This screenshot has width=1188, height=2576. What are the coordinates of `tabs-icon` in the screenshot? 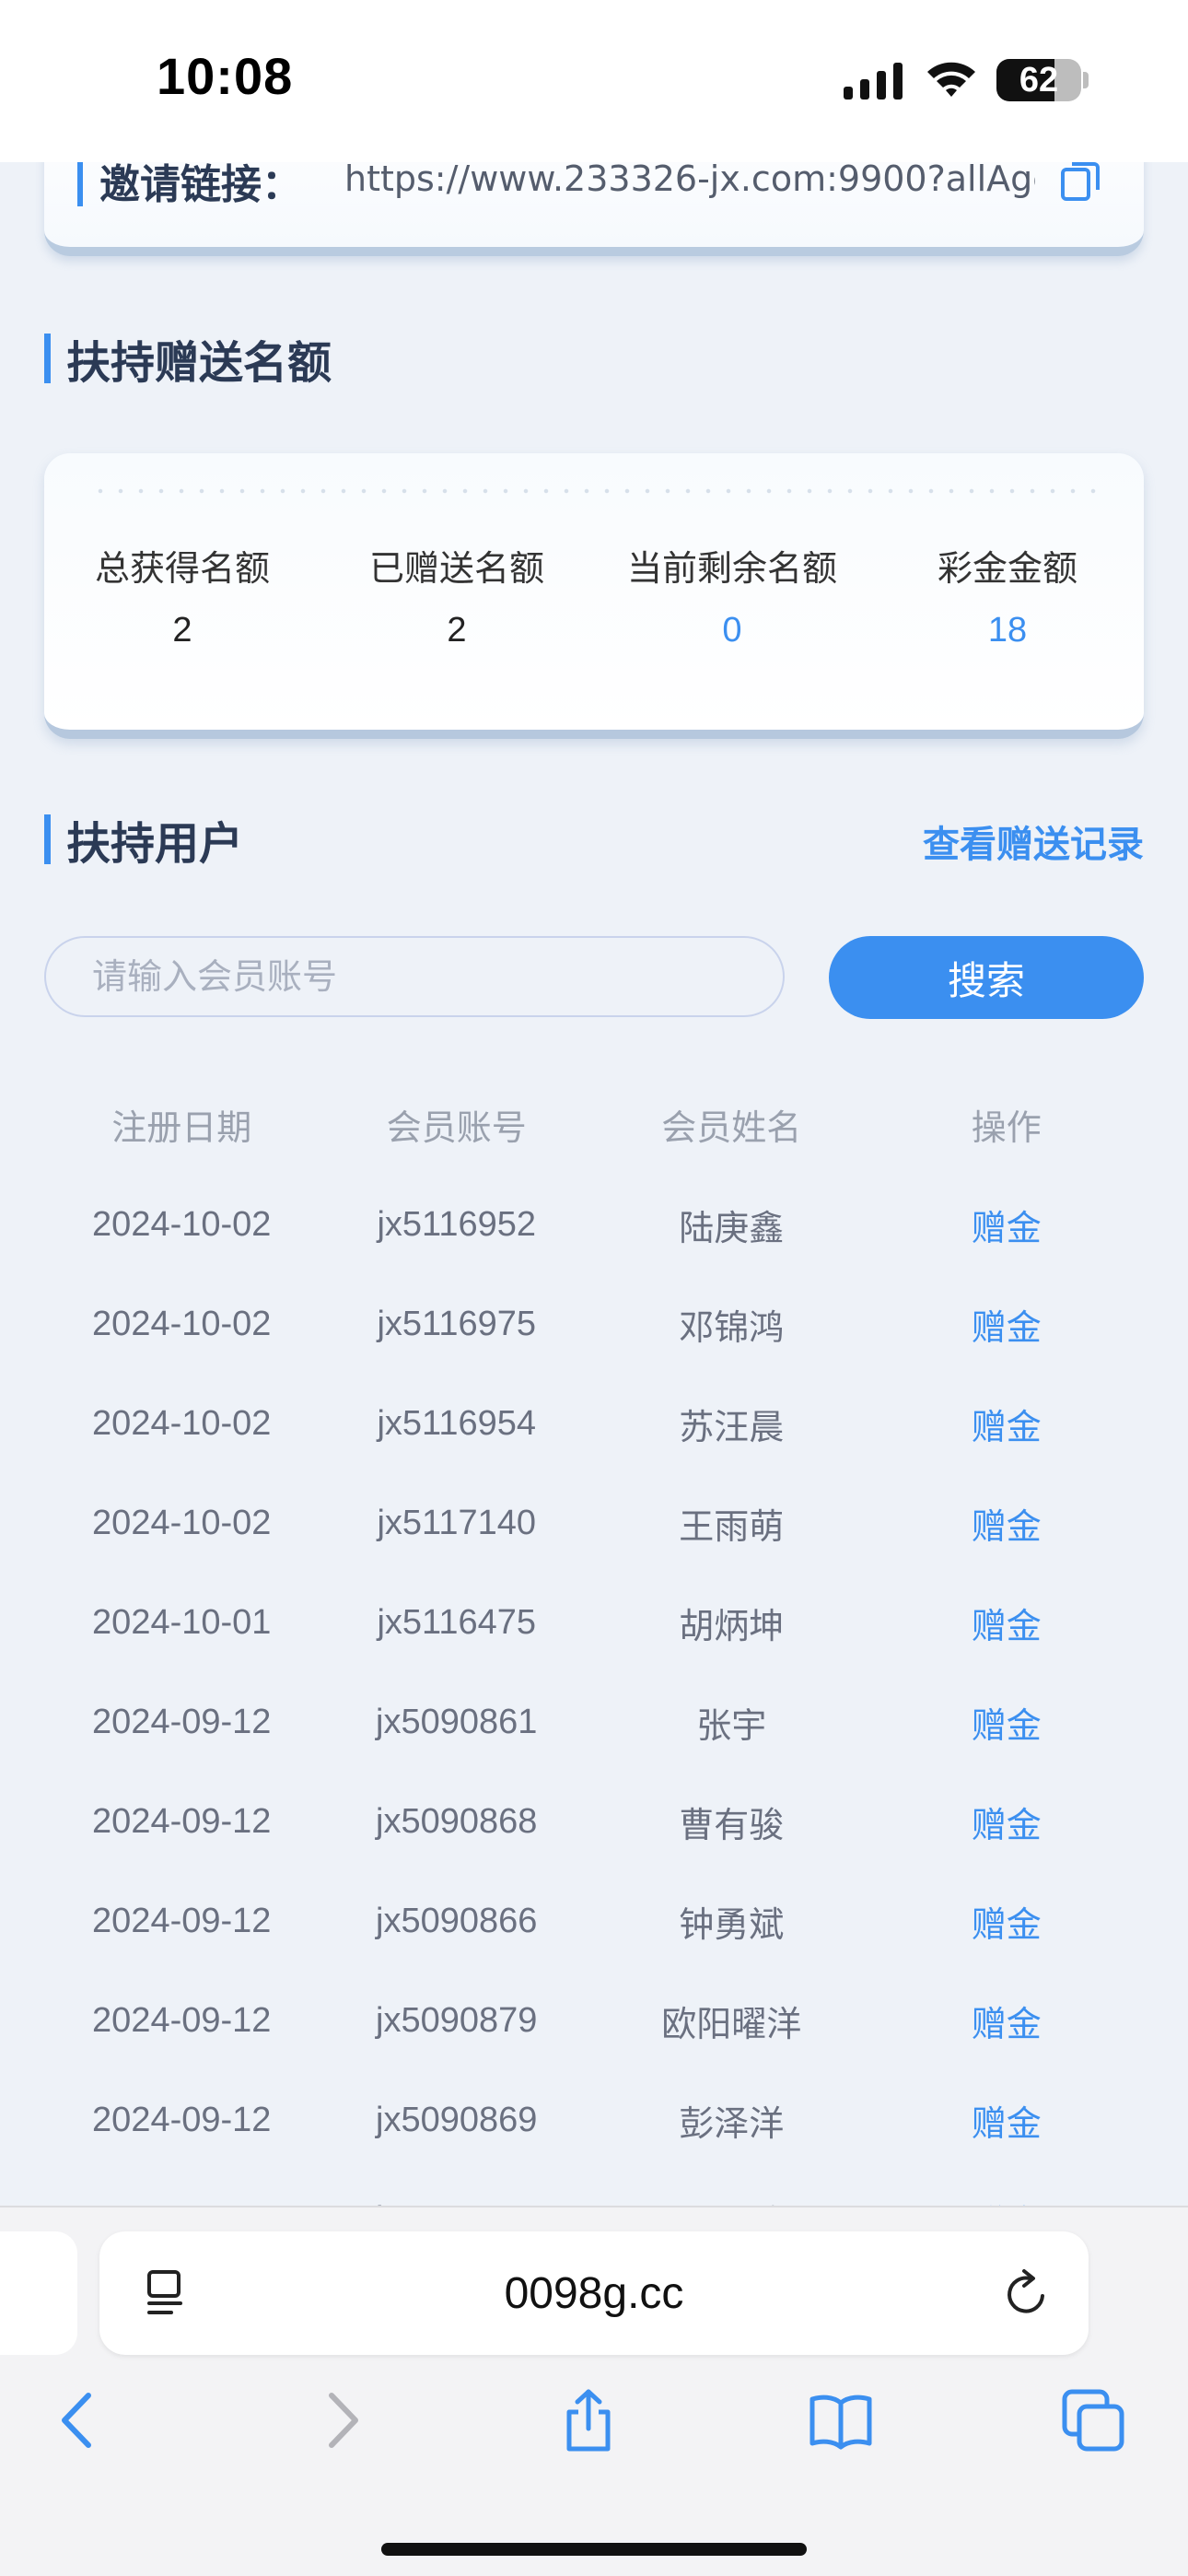 It's located at (1093, 2420).